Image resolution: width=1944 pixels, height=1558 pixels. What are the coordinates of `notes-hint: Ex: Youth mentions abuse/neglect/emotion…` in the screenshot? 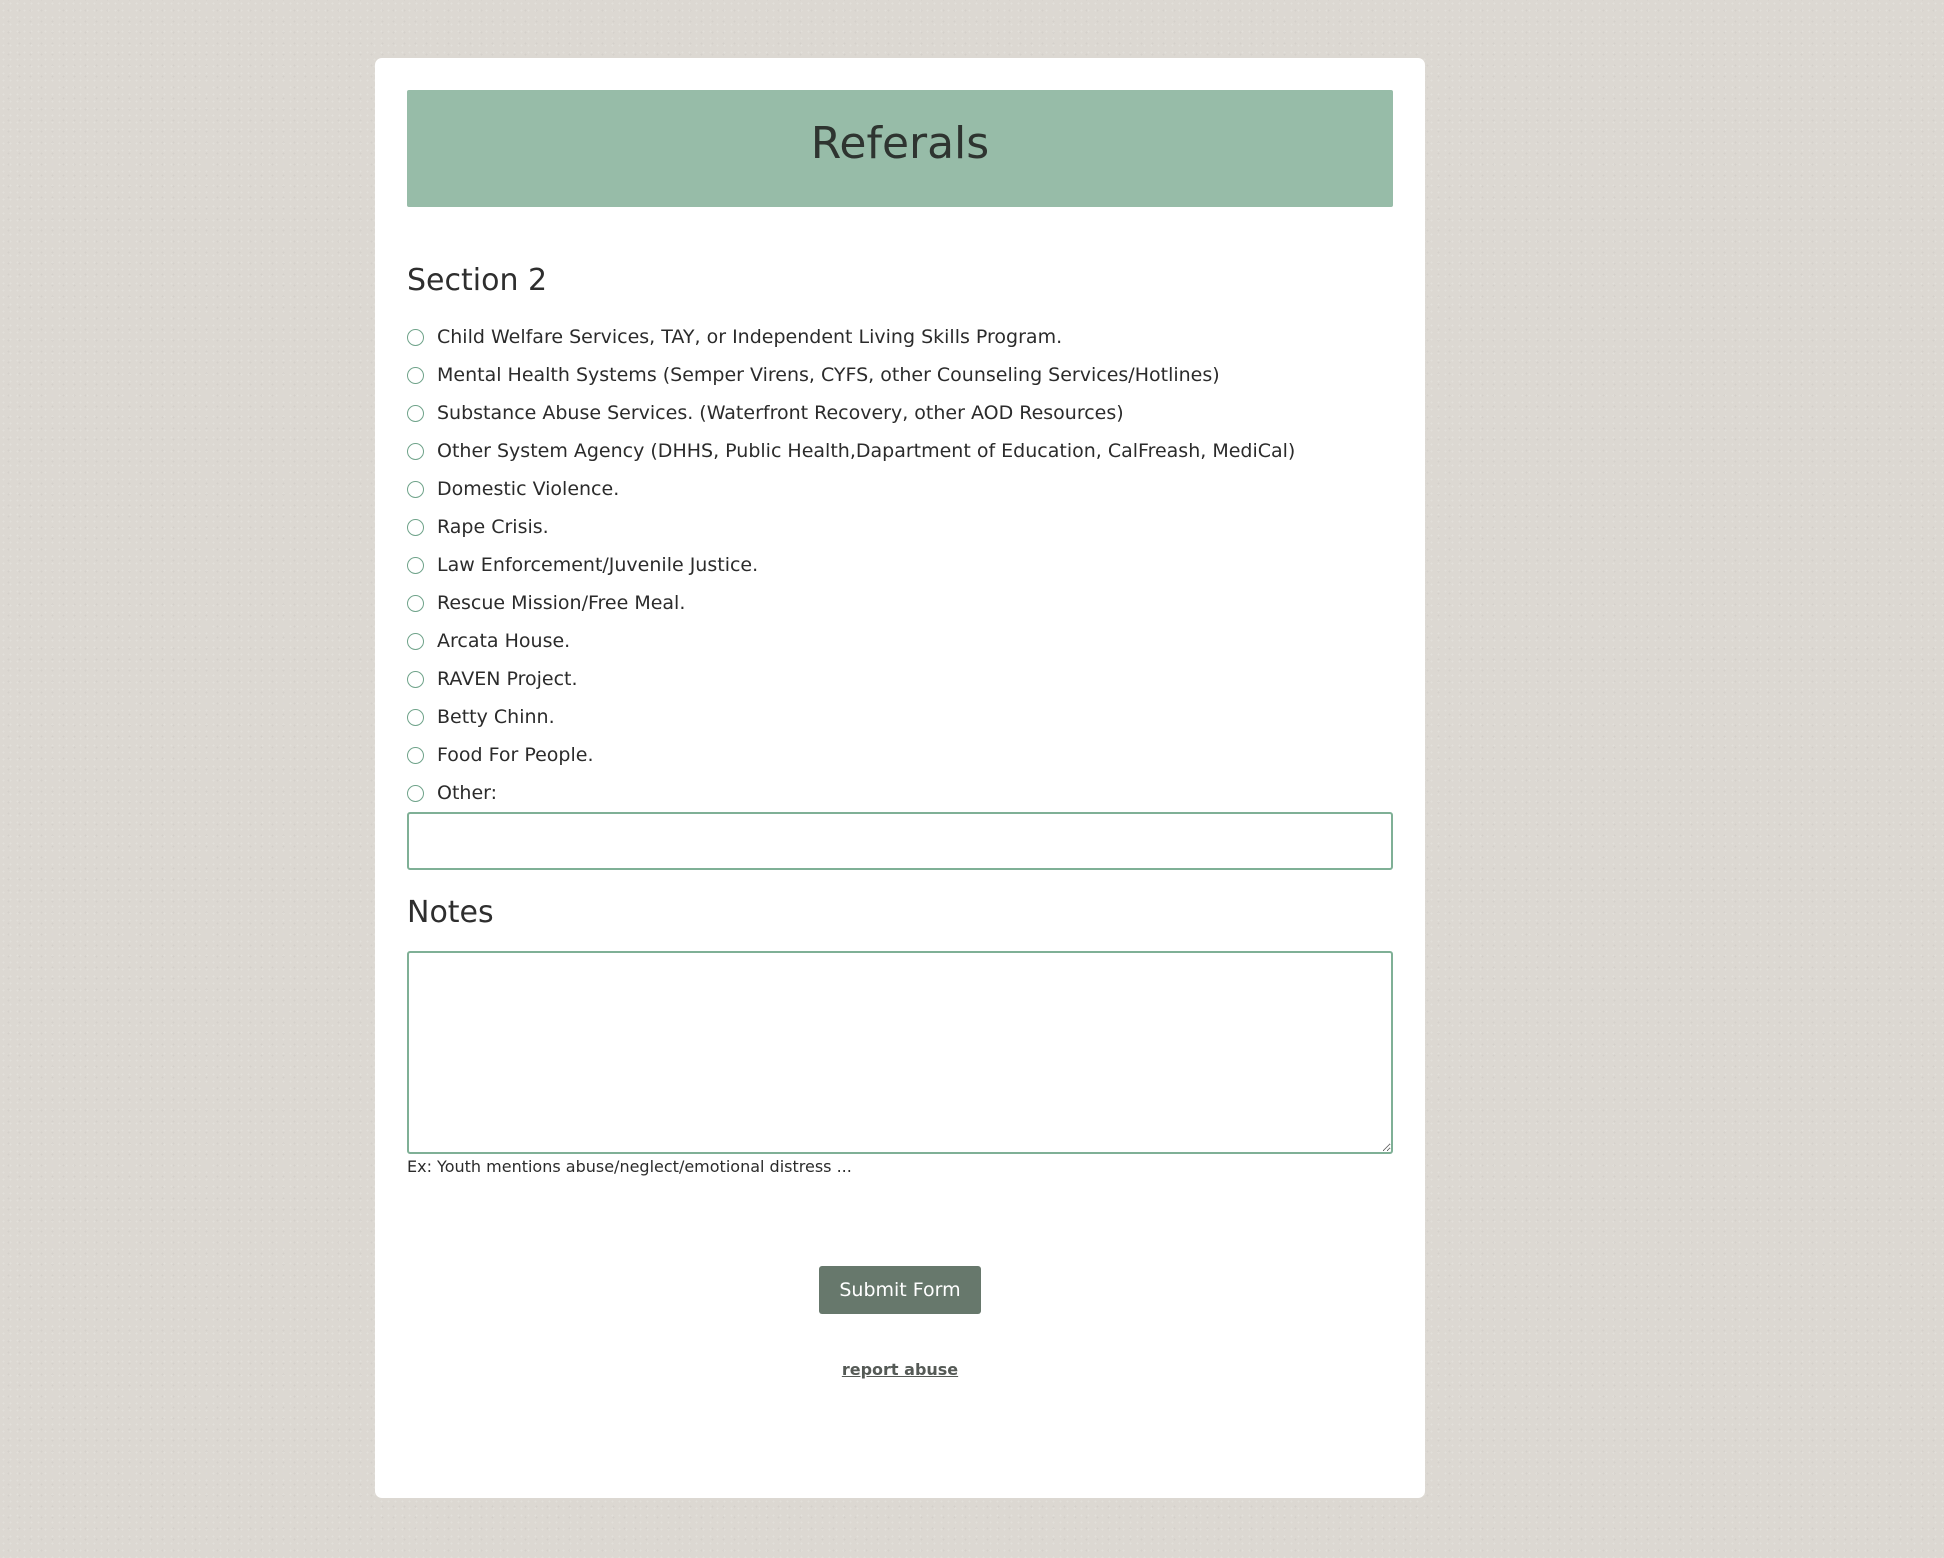 It's located at (629, 1166).